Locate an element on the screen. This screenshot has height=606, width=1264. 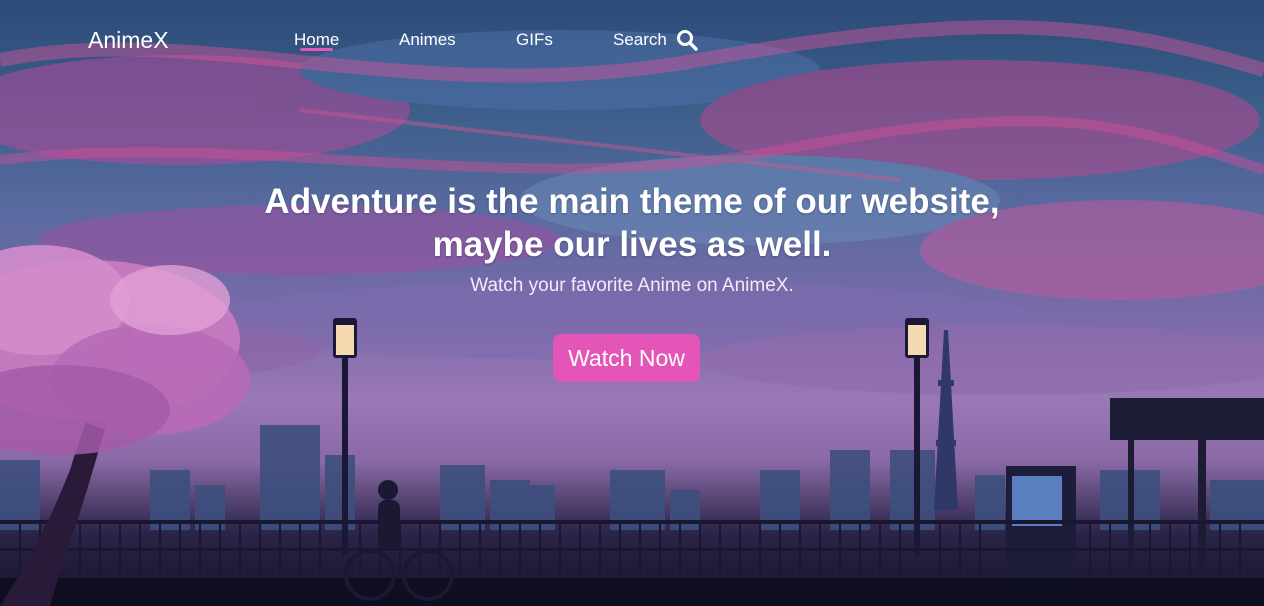
top-navigation: AnimeX Home Animes GIFs Search is located at coordinates (632, 40).